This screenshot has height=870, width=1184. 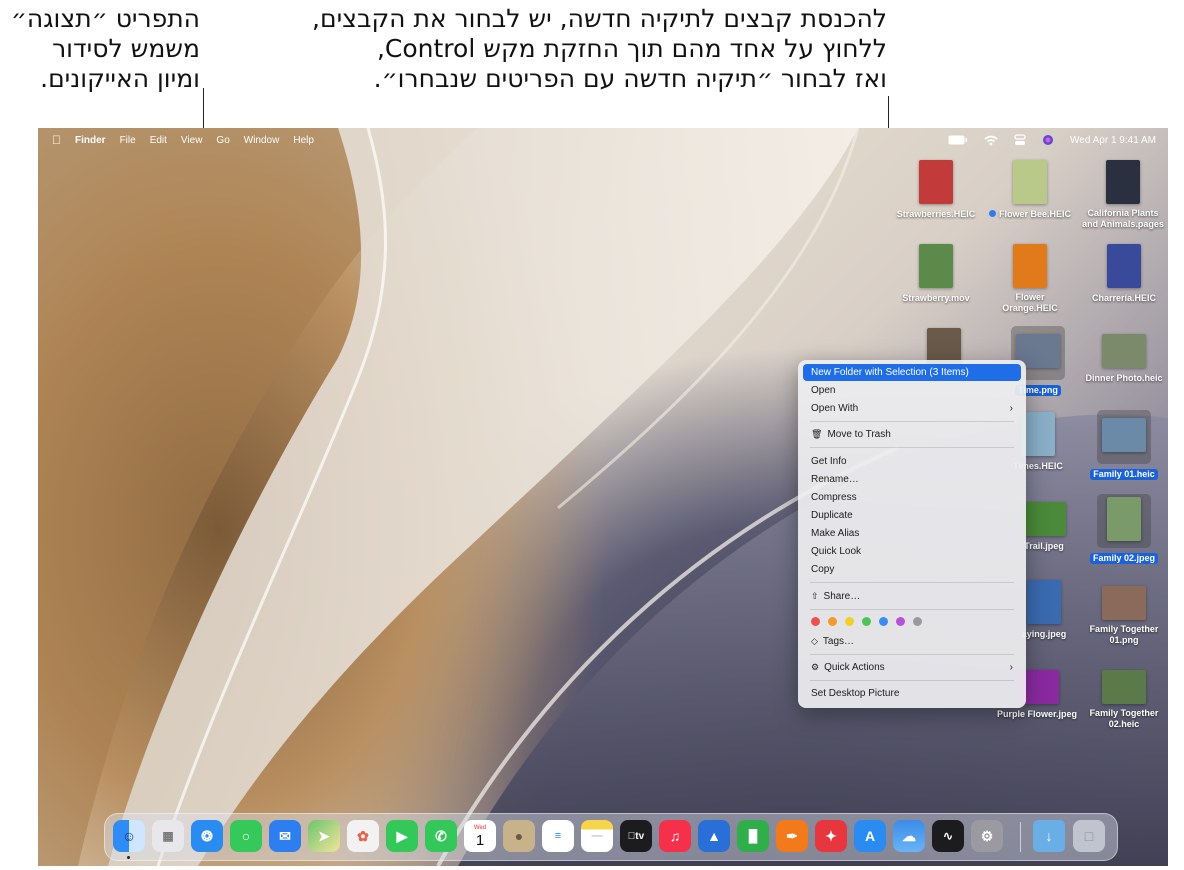 I want to click on menu-item-quick-actions: ⚙ Quick Actions ›, so click(x=912, y=667).